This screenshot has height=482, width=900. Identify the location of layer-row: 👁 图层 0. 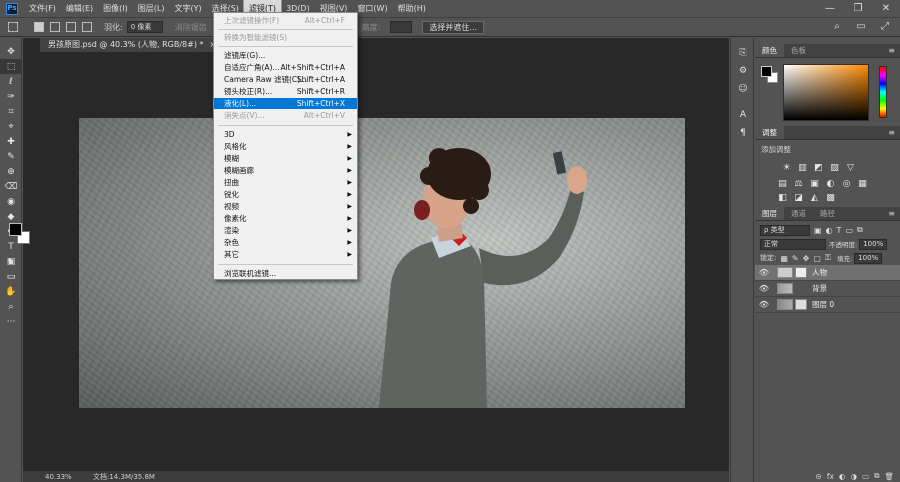
(827, 305).